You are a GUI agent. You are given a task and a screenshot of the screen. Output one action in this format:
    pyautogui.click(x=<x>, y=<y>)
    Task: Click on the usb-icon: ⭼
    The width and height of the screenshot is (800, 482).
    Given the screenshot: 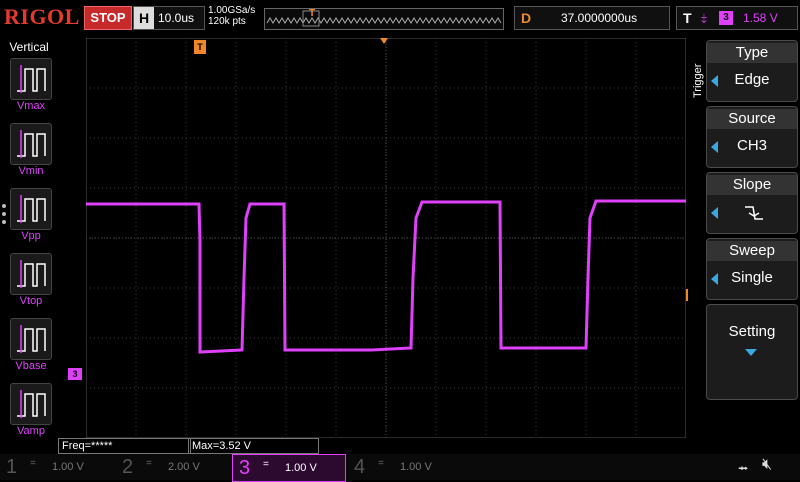 What is the action you would take?
    pyautogui.click(x=743, y=468)
    